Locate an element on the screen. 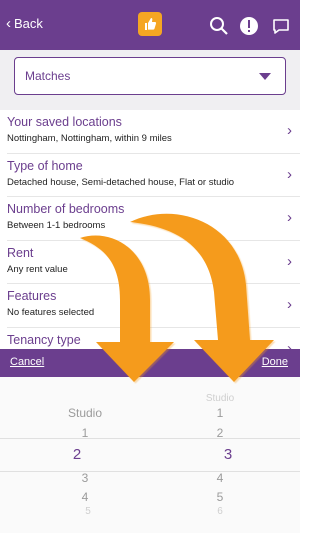  row-title: Type of home is located at coordinates (45, 165).